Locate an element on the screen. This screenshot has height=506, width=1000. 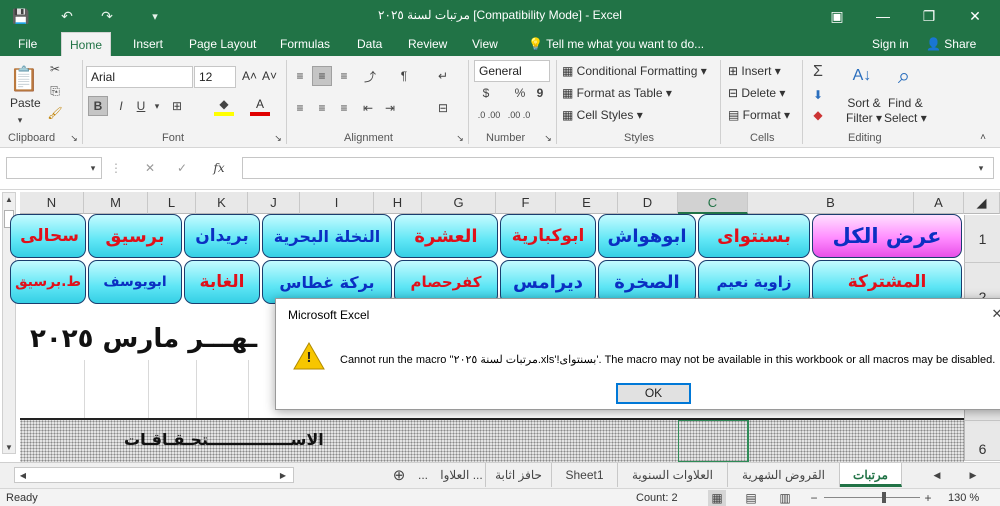
normal-view-icon: ▦ is located at coordinates (717, 498).